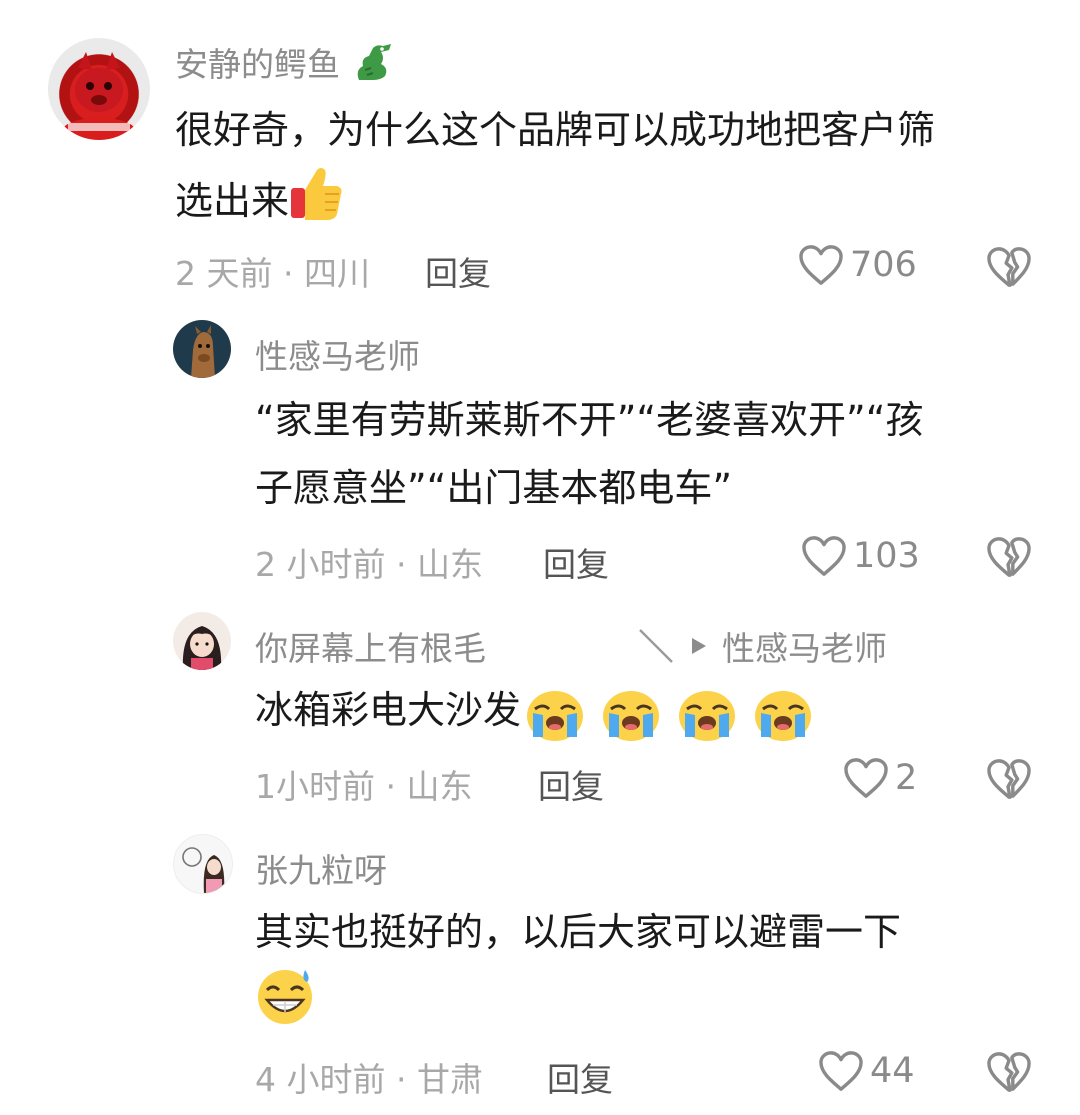  What do you see at coordinates (578, 932) in the screenshot?
I see `comment-text-line: 其实也挺好的，以后大家可以避雷一下` at bounding box center [578, 932].